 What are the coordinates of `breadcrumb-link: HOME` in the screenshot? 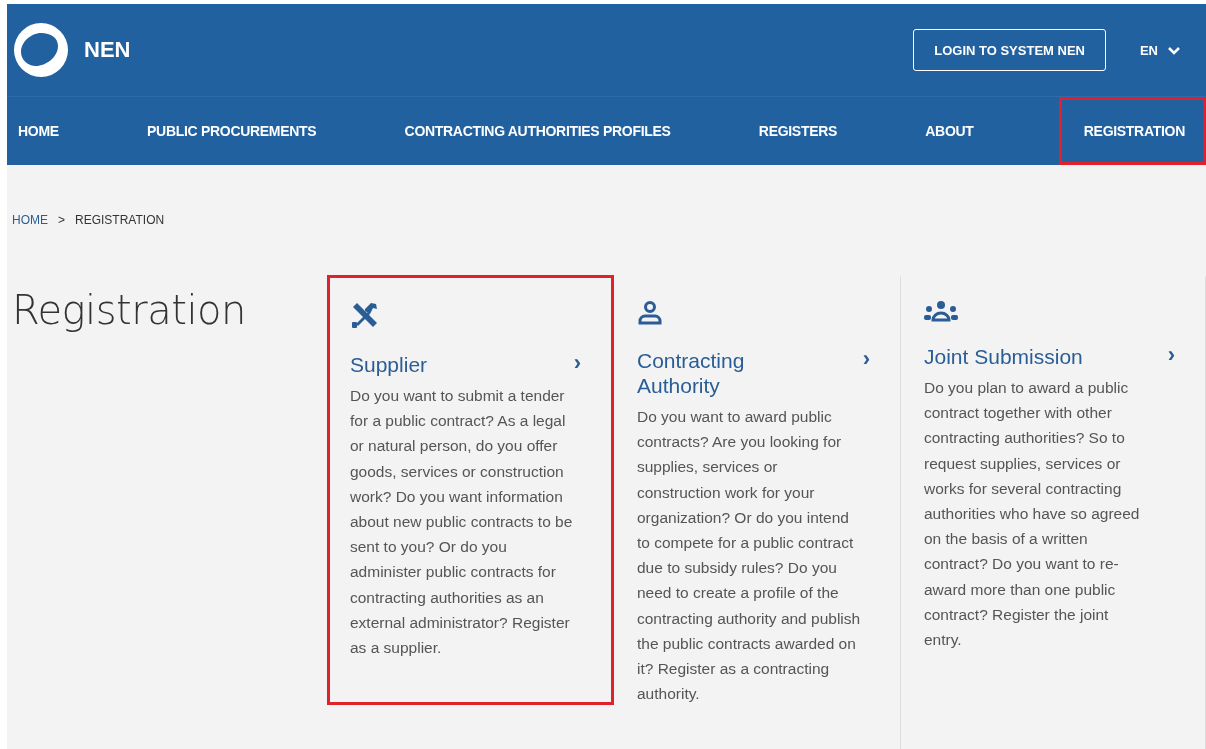 It's located at (30, 220).